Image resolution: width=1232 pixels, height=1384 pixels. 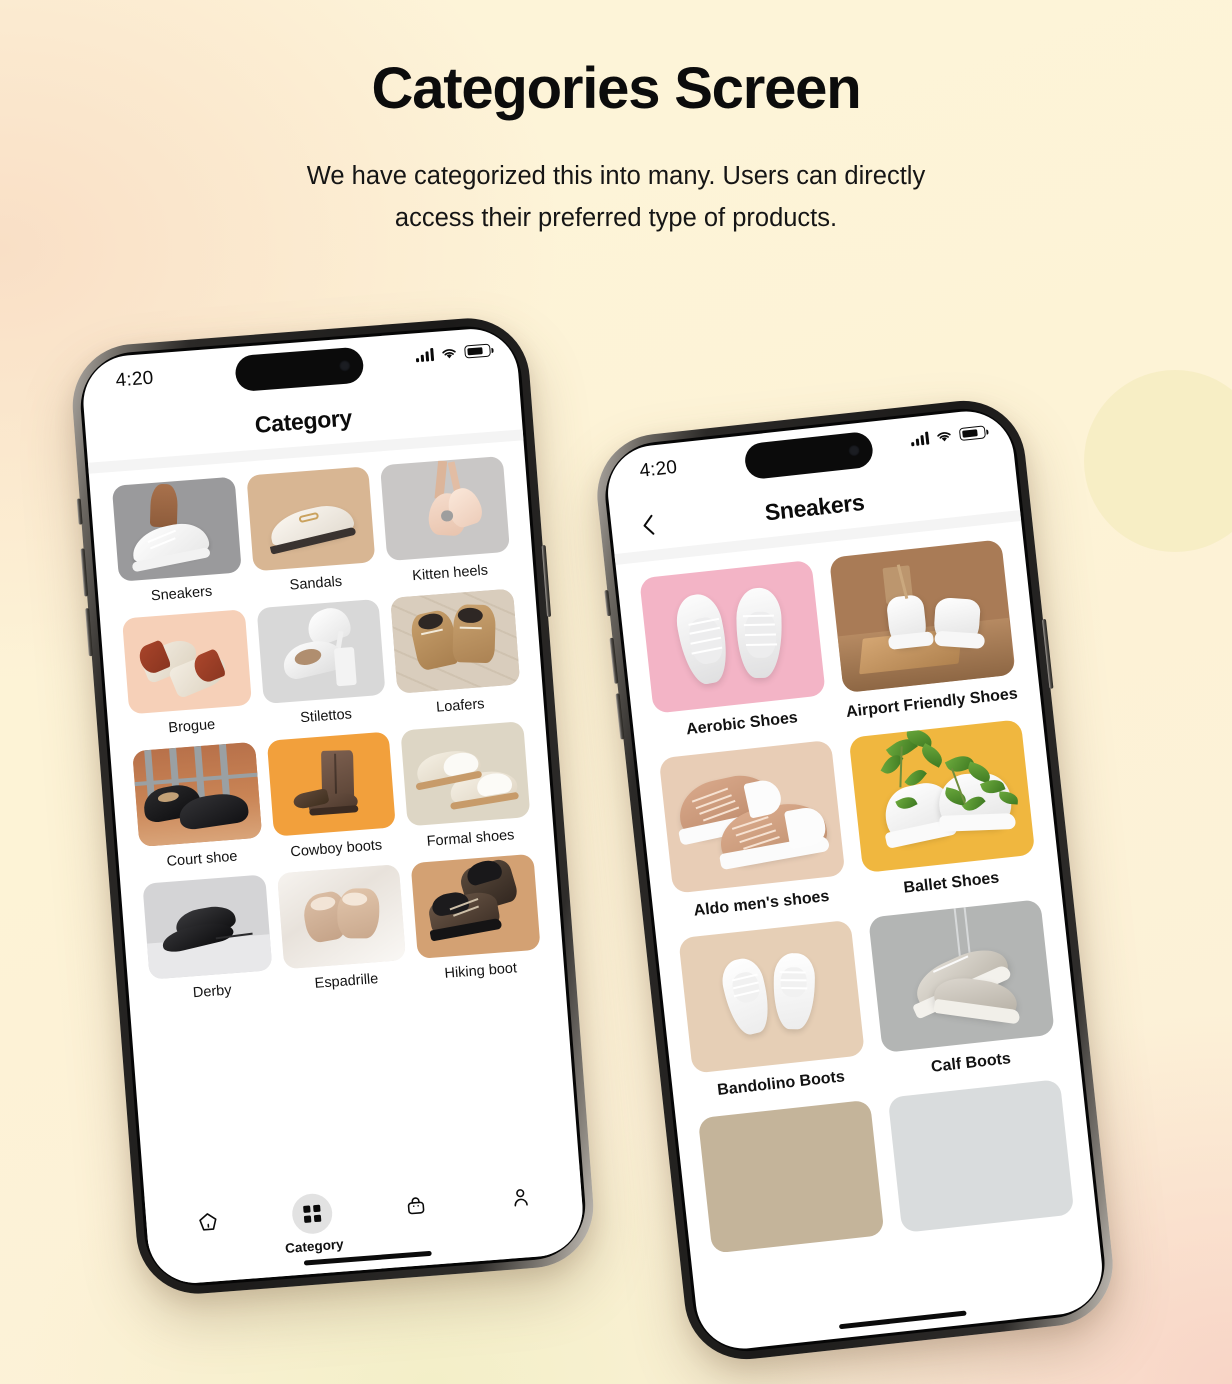 What do you see at coordinates (212, 992) in the screenshot?
I see `category-label: Derby` at bounding box center [212, 992].